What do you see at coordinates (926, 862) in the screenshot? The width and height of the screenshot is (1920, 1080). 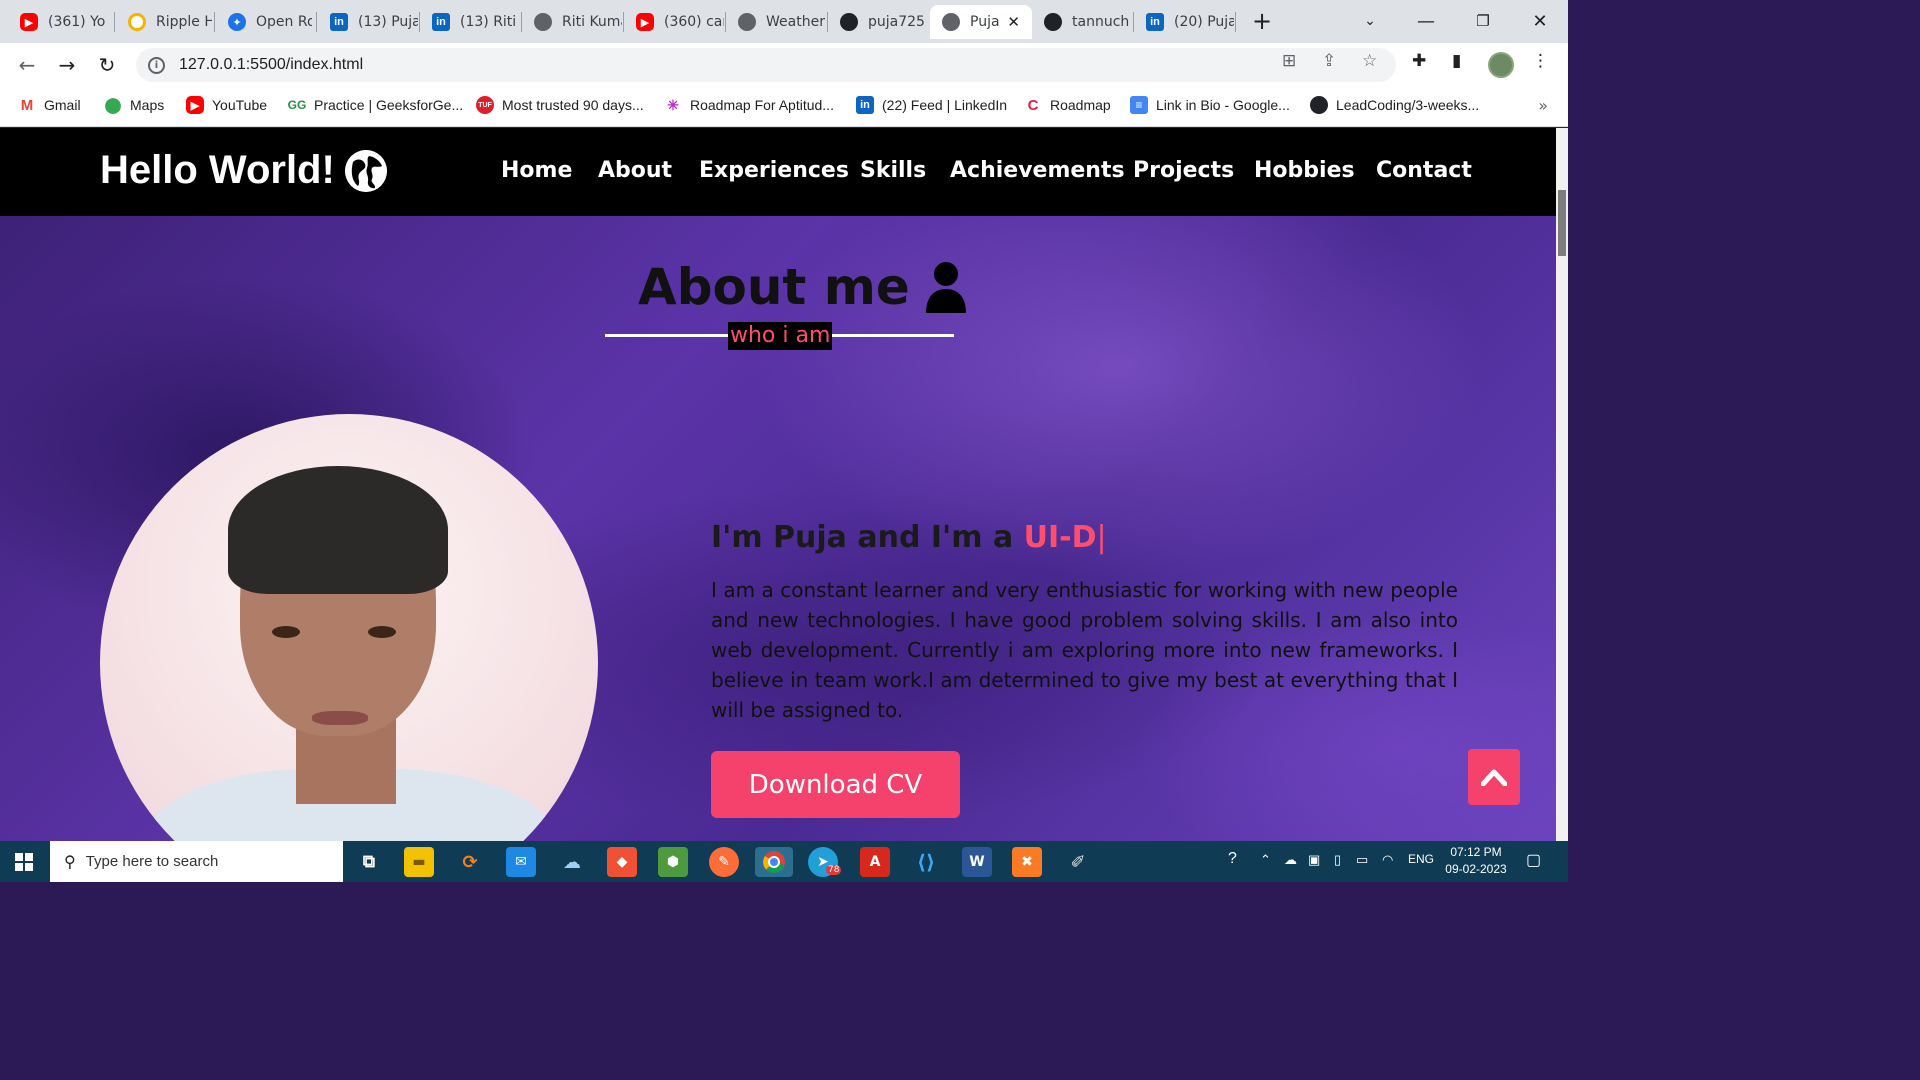 I see `vscode-icon: ⟨⟩` at bounding box center [926, 862].